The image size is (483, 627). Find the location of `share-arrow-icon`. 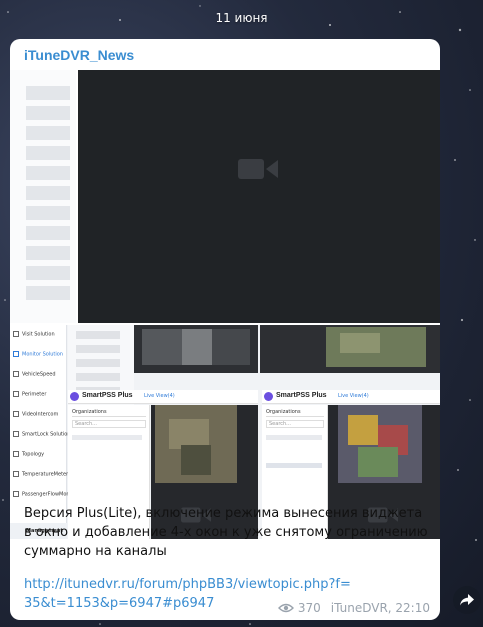

share-arrow-icon is located at coordinates (467, 600).